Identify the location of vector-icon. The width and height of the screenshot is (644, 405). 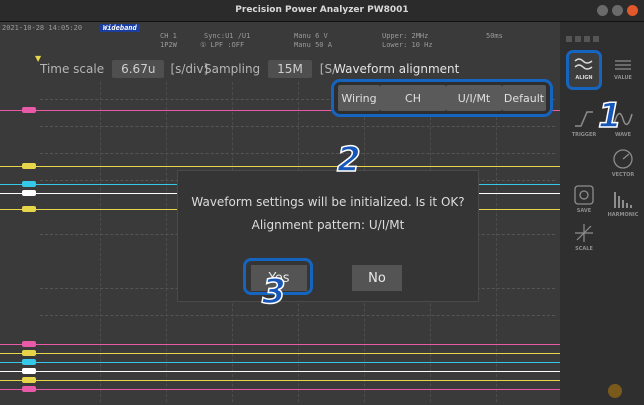
(623, 159).